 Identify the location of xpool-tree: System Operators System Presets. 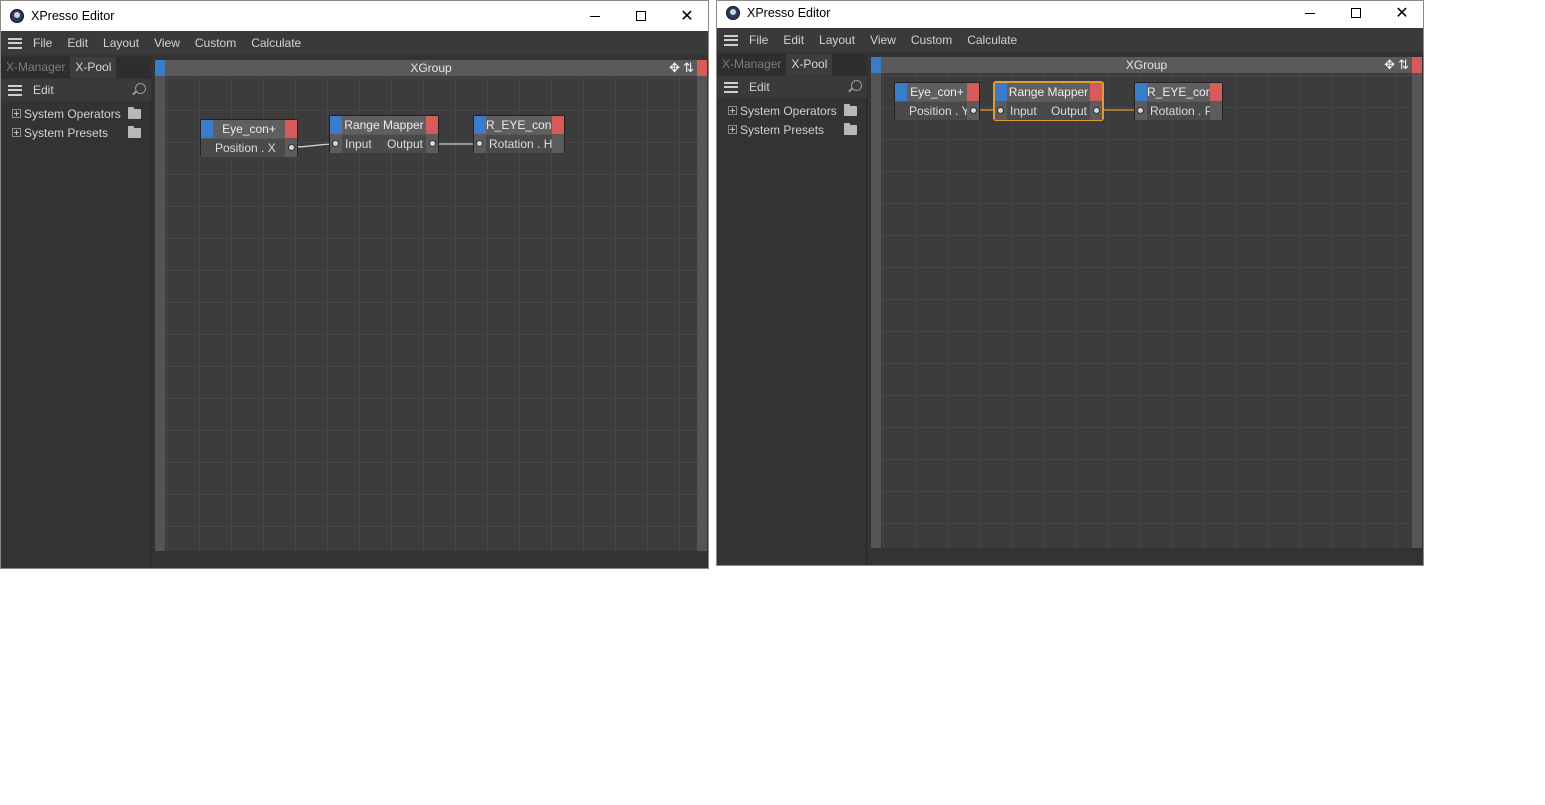
(792, 121).